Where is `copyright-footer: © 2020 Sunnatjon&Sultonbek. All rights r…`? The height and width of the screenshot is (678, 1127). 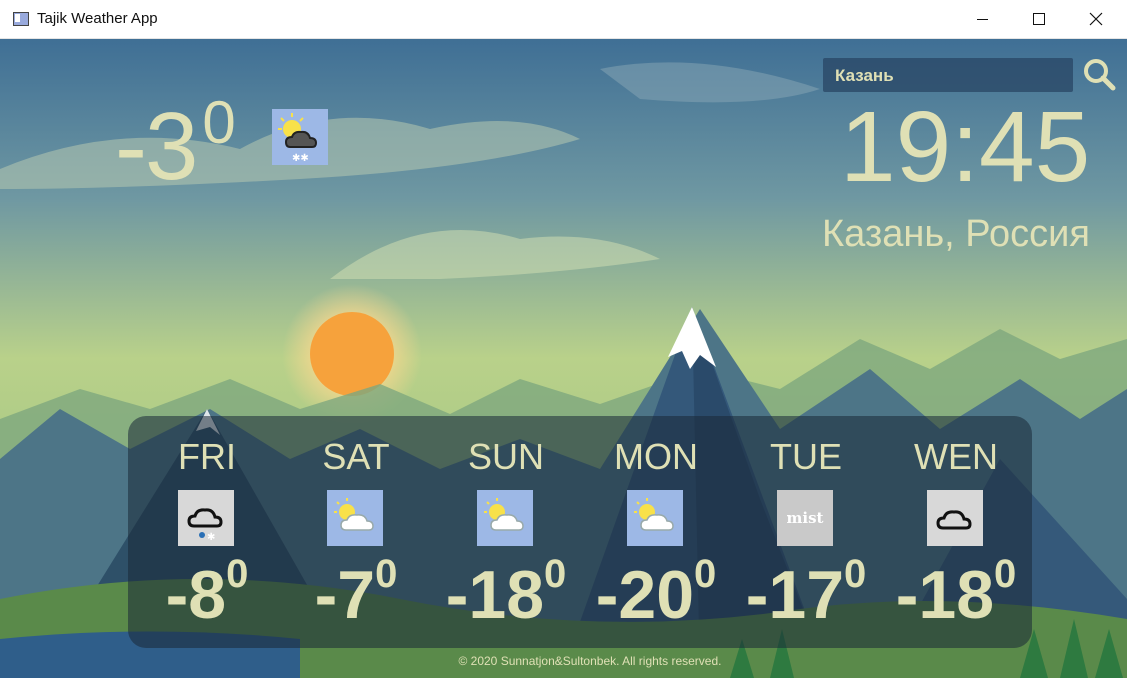 copyright-footer: © 2020 Sunnatjon&Sultonbek. All rights r… is located at coordinates (590, 661).